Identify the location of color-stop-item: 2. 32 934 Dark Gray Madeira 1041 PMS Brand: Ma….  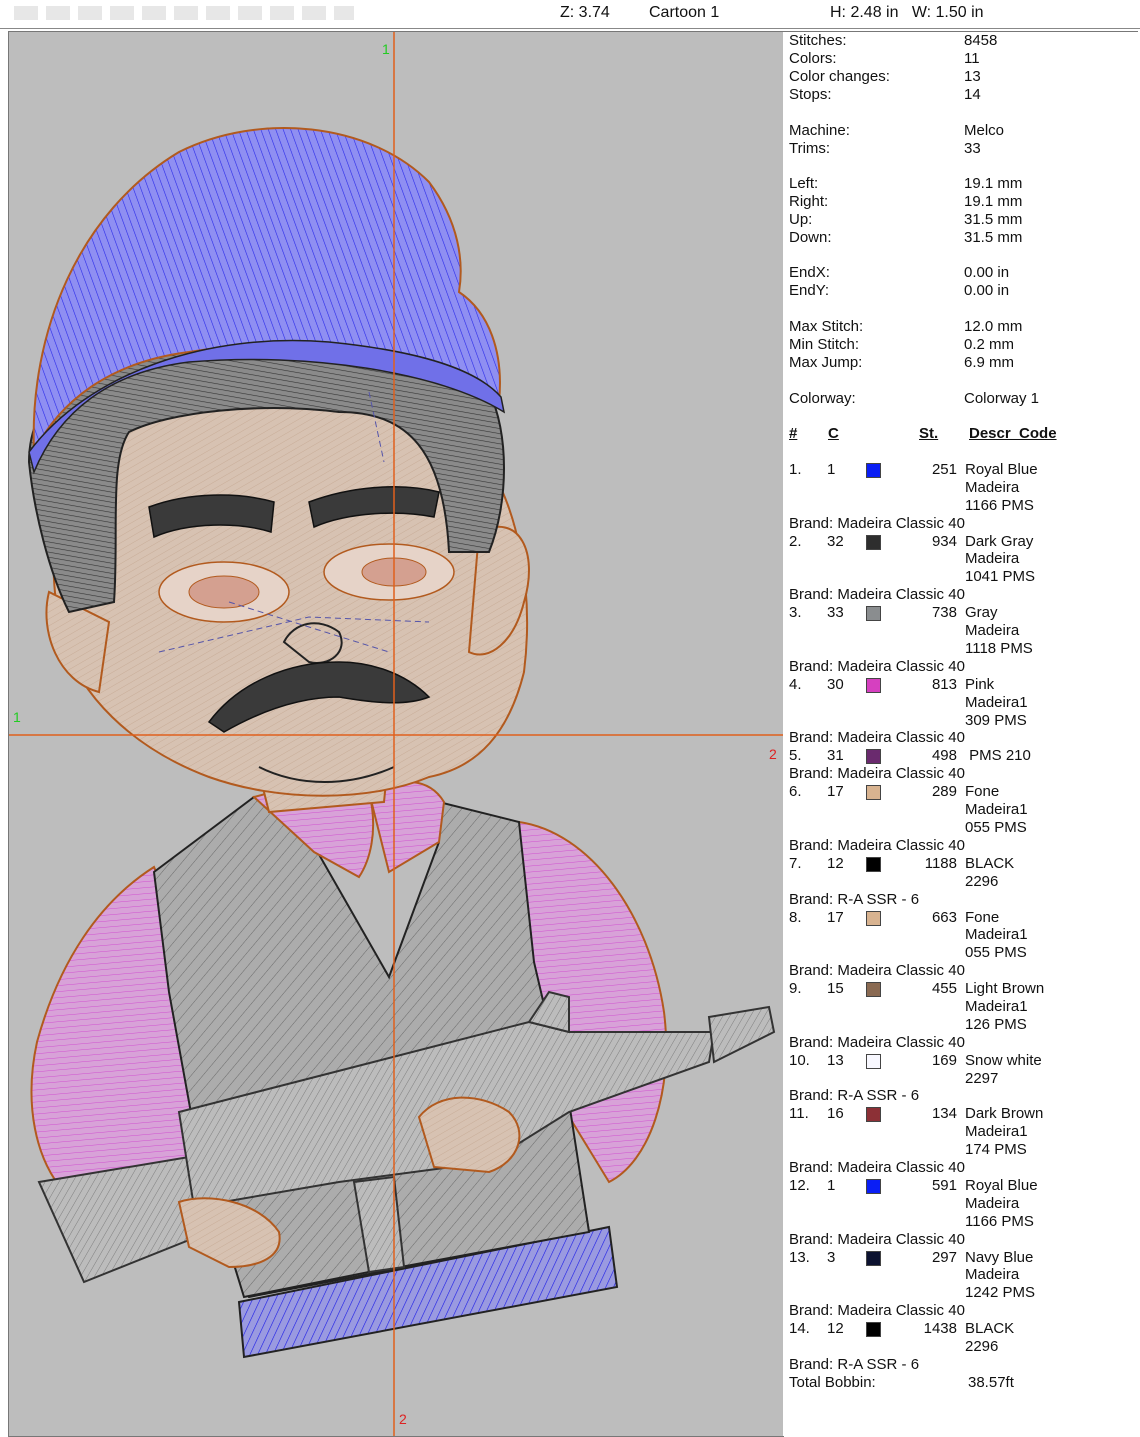
(960, 569).